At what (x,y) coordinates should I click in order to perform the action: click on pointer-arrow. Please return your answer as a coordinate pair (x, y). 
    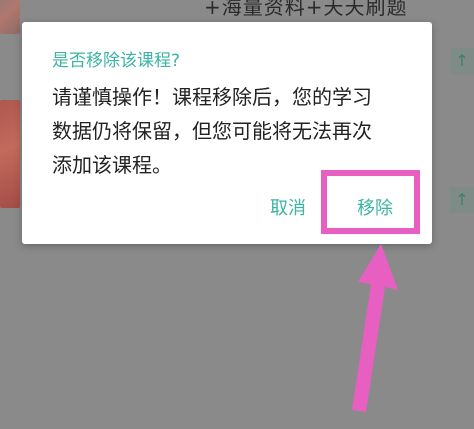
    Looking at the image, I should click on (375, 328).